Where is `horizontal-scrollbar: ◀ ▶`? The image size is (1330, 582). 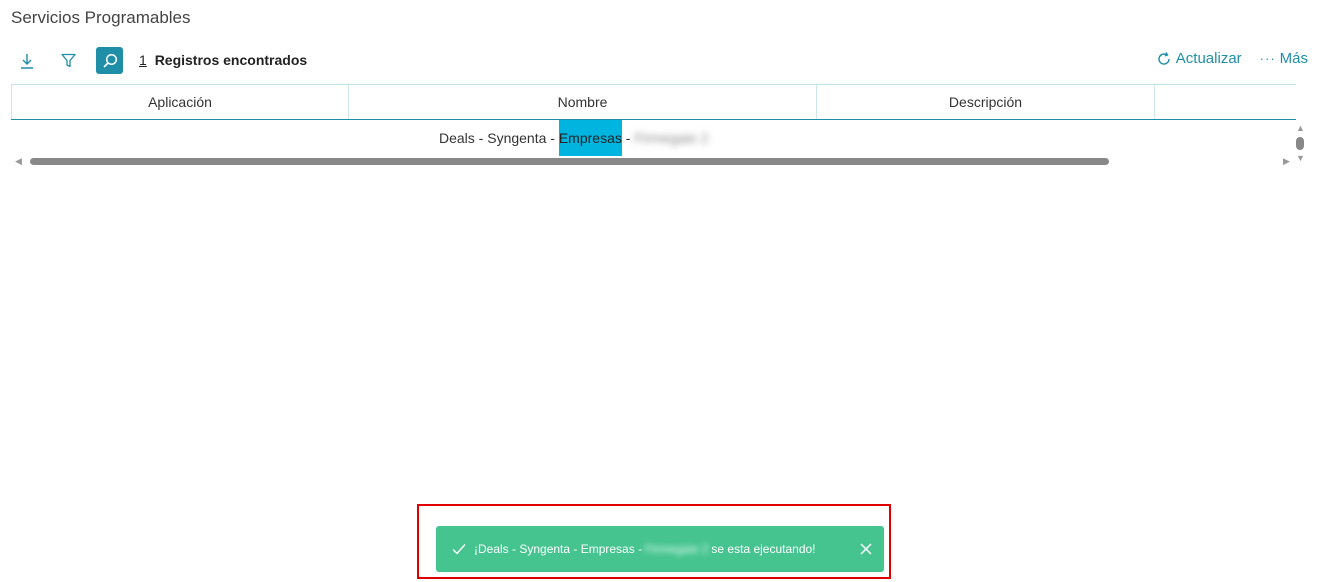
horizontal-scrollbar: ◀ ▶ is located at coordinates (659, 161).